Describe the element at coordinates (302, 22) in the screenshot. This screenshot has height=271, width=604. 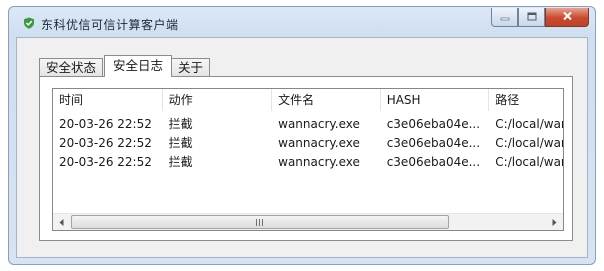
I see `title-bar: 东科优信可信计算客户端` at that location.